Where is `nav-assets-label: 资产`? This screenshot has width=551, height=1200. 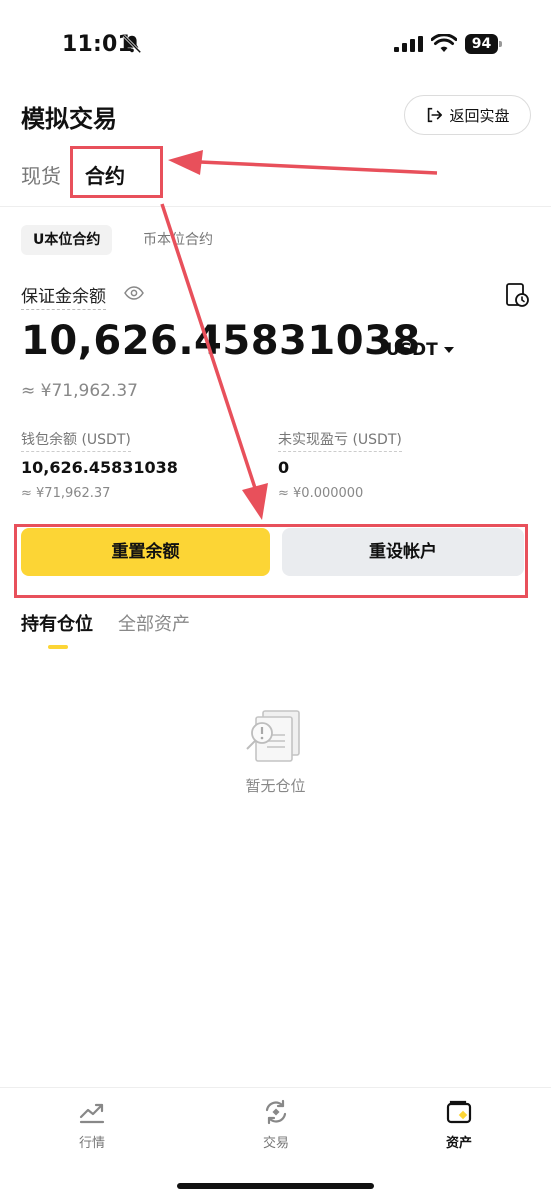 nav-assets-label: 资产 is located at coordinates (458, 1143).